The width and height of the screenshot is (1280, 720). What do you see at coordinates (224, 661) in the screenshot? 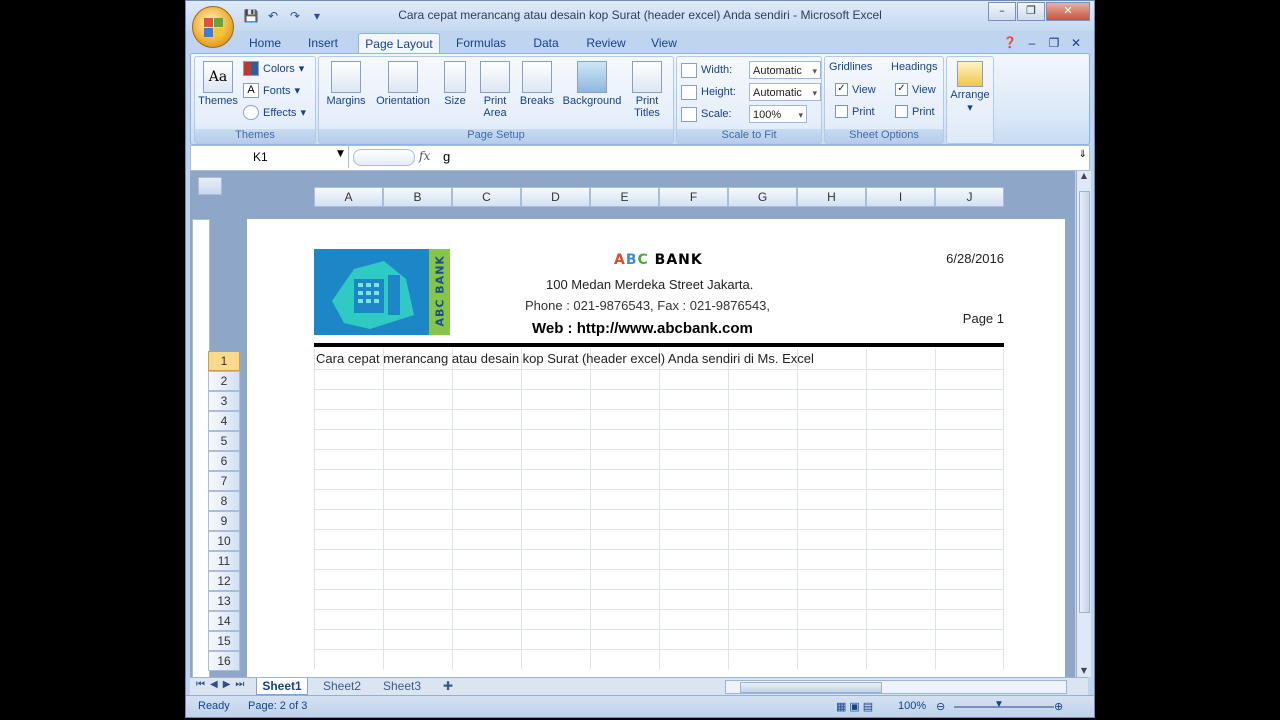
I see `row-header-16: 16` at bounding box center [224, 661].